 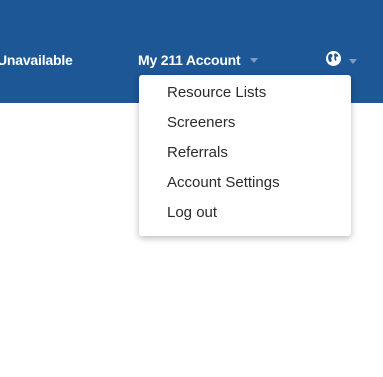 I want to click on availability-status-link: Unavailable, so click(x=36, y=60).